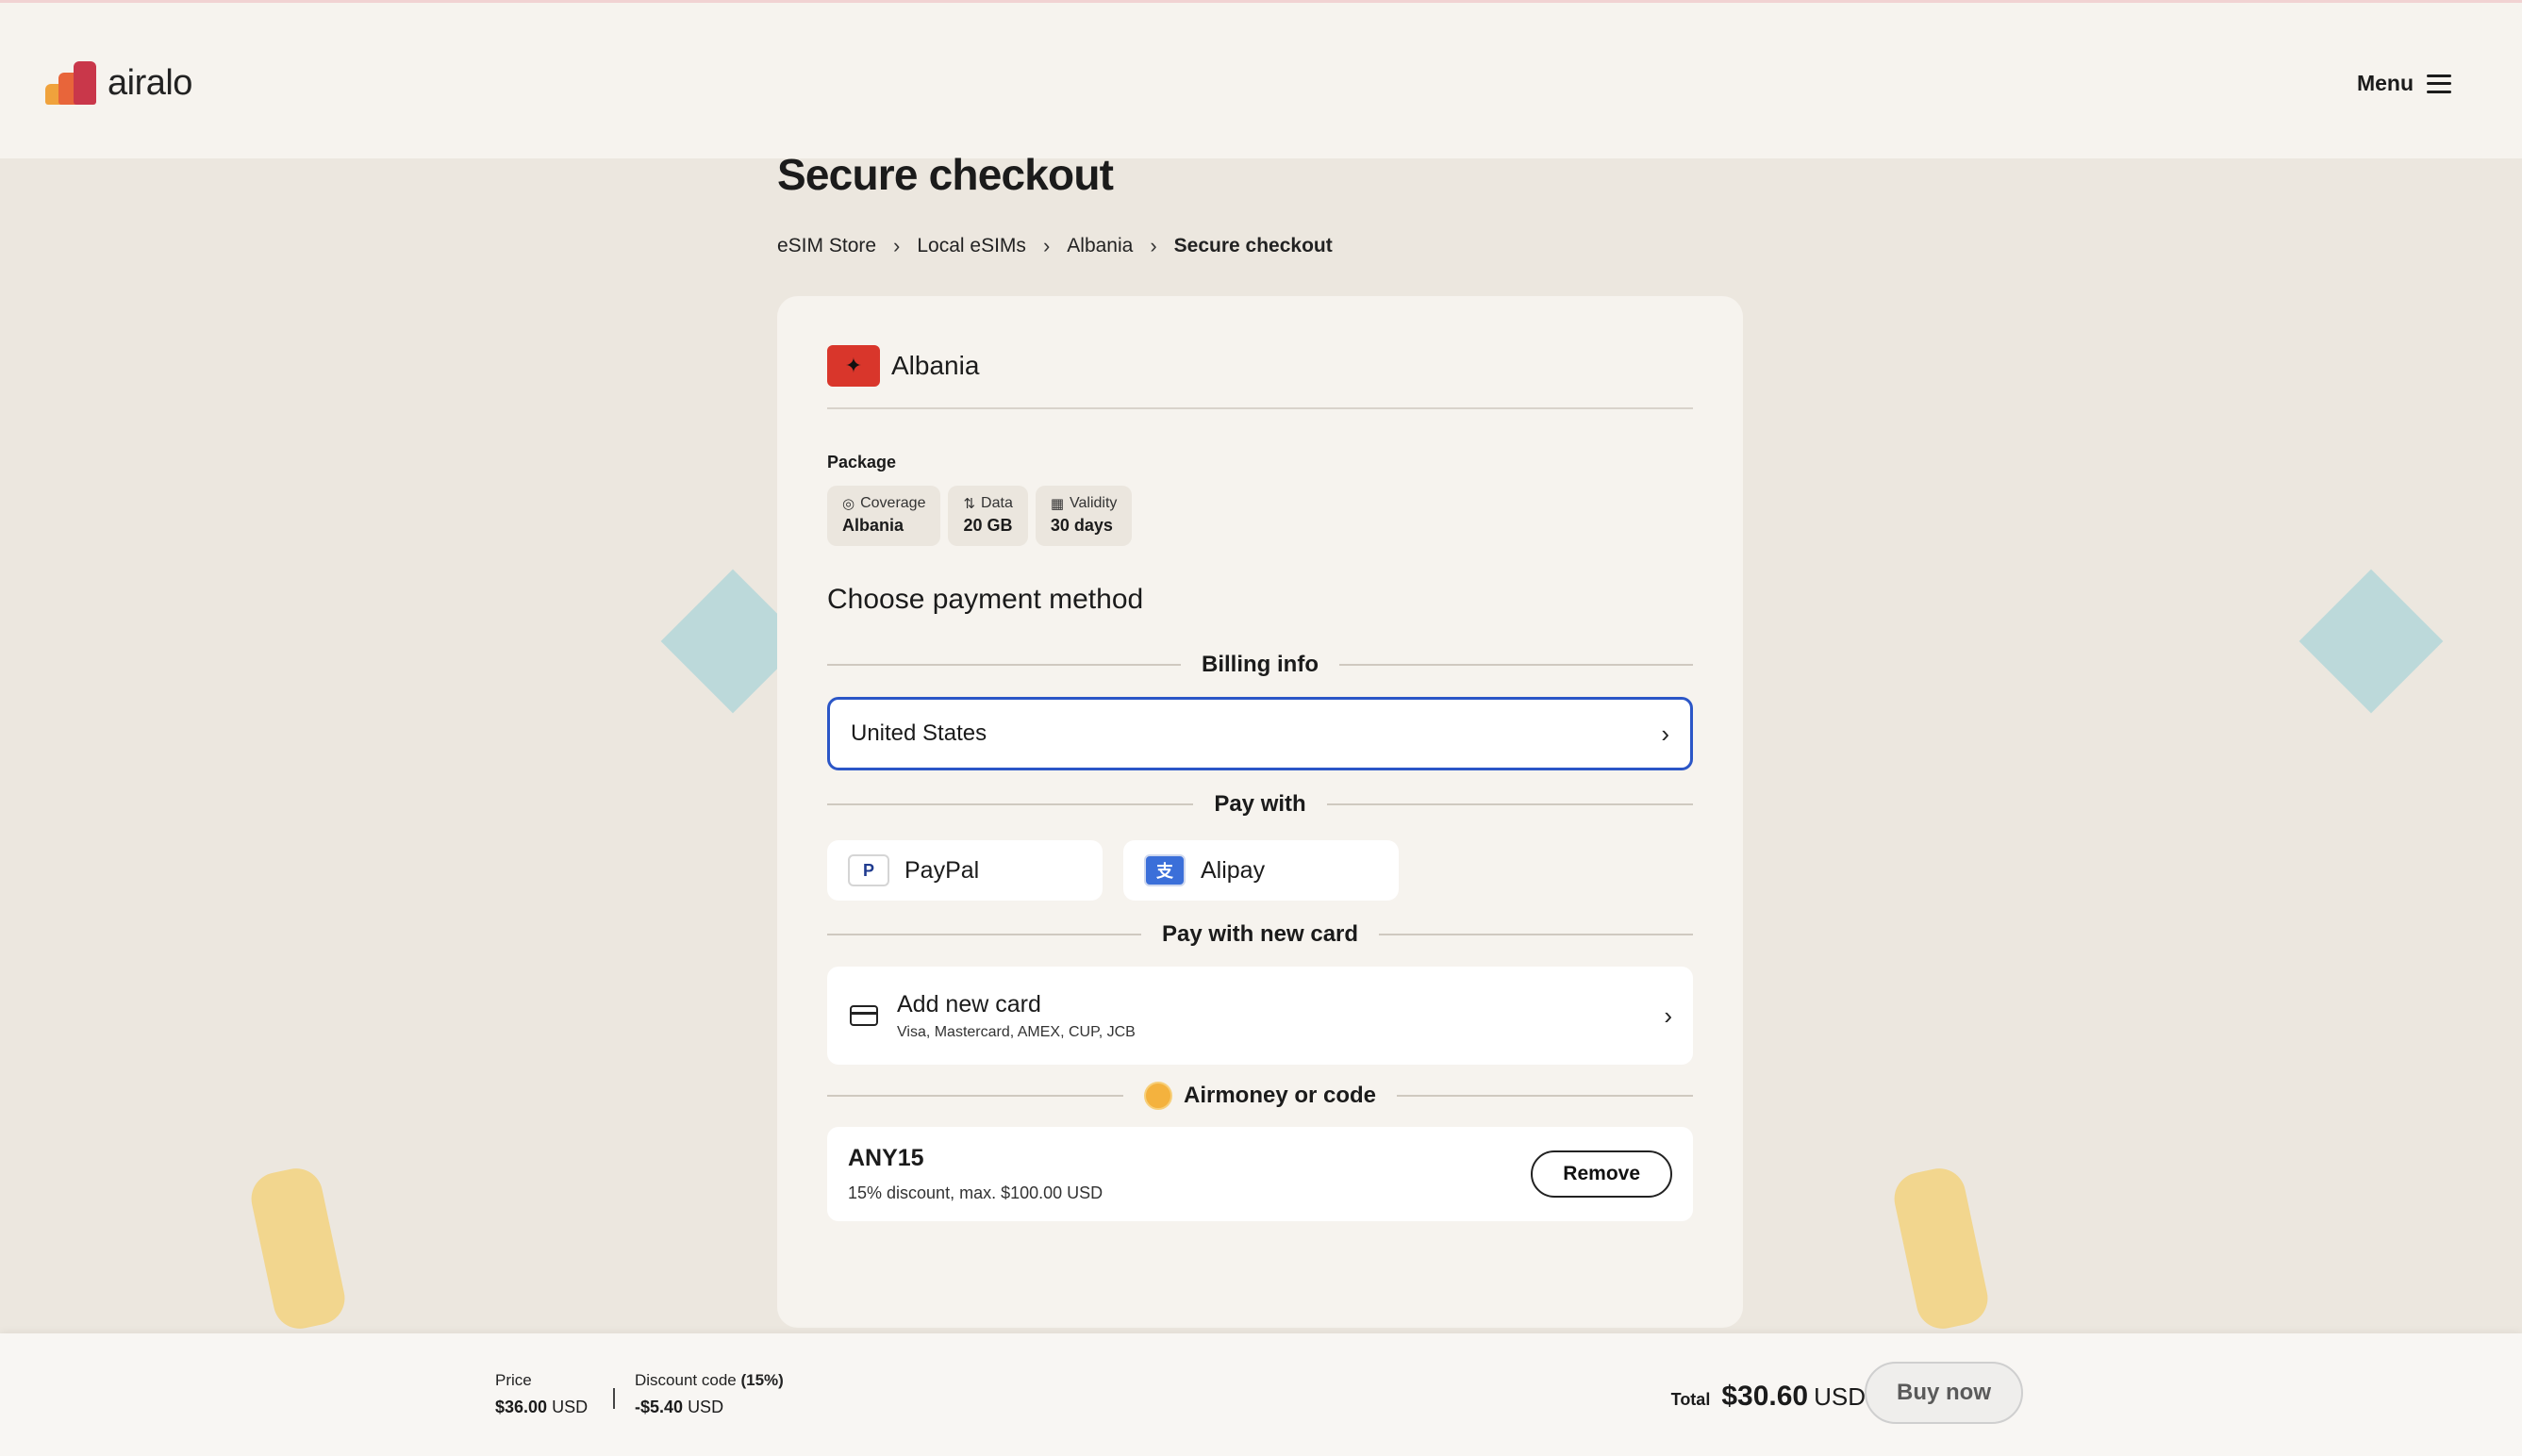 This screenshot has width=2522, height=1456. What do you see at coordinates (1261, 79) in the screenshot?
I see `site-header: airalo Menu` at bounding box center [1261, 79].